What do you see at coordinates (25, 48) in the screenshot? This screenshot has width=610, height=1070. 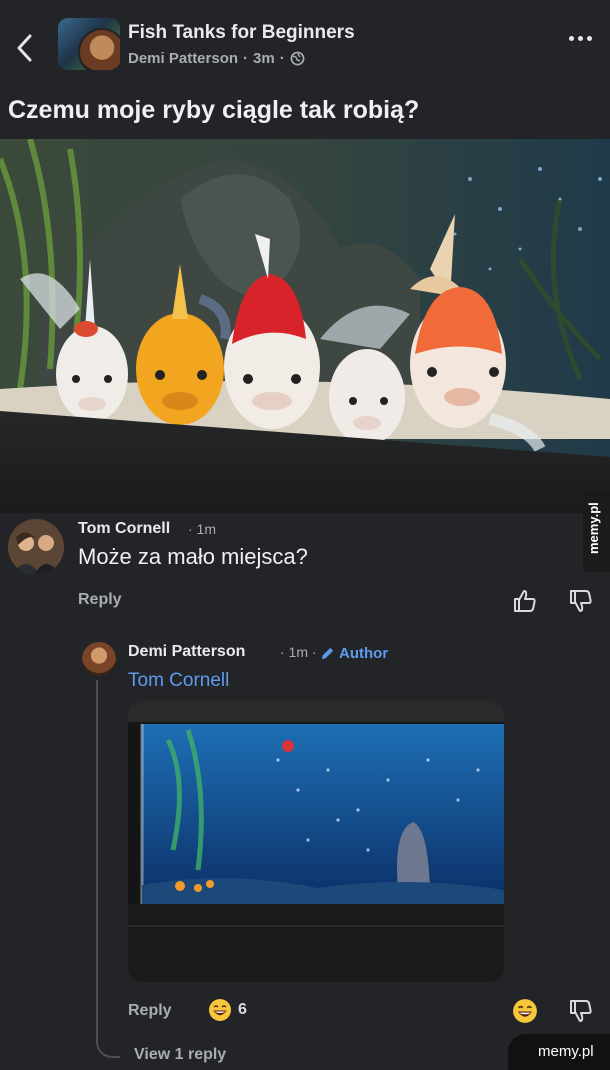 I see `back-arrow-icon` at bounding box center [25, 48].